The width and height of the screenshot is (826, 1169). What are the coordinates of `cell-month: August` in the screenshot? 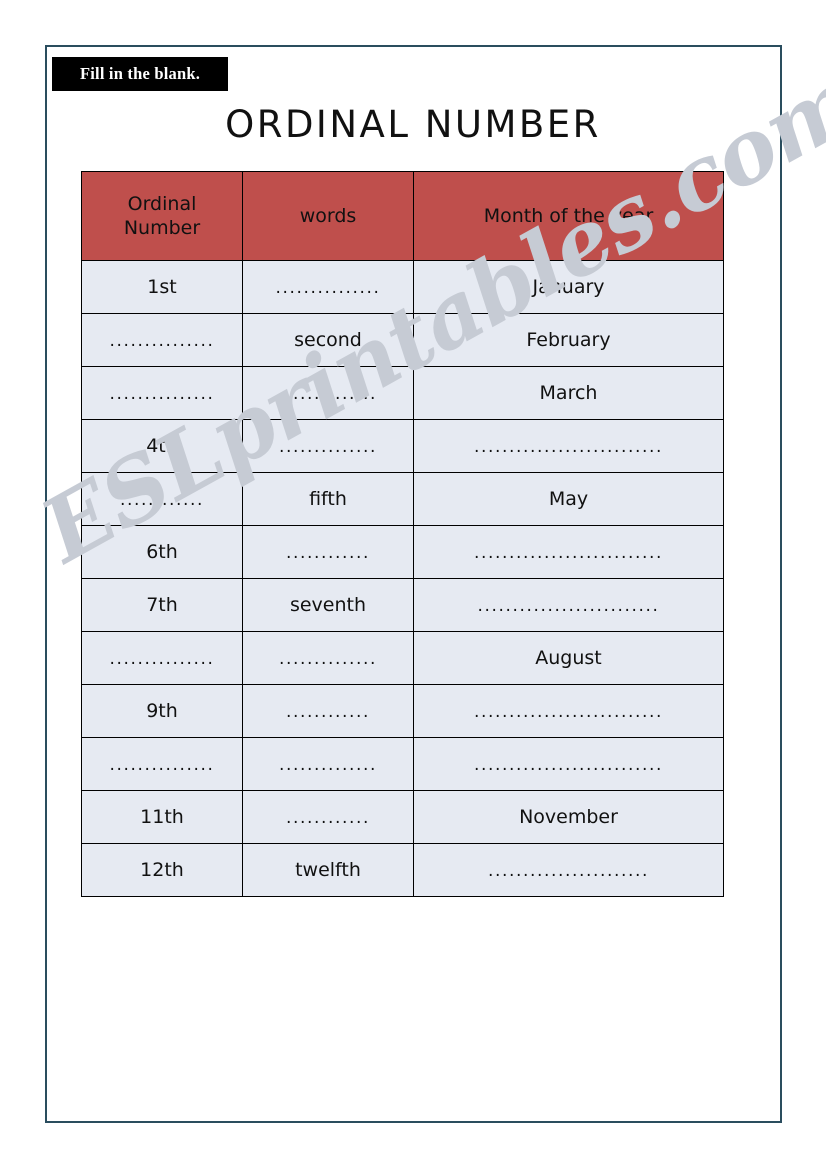 It's located at (568, 658).